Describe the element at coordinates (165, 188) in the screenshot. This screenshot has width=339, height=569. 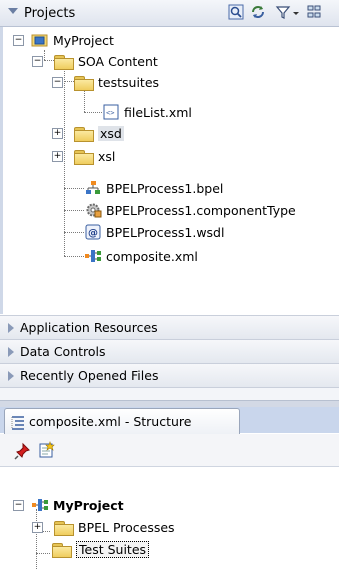
I see `tree-node-label: BPELProcess1.bpel` at that location.